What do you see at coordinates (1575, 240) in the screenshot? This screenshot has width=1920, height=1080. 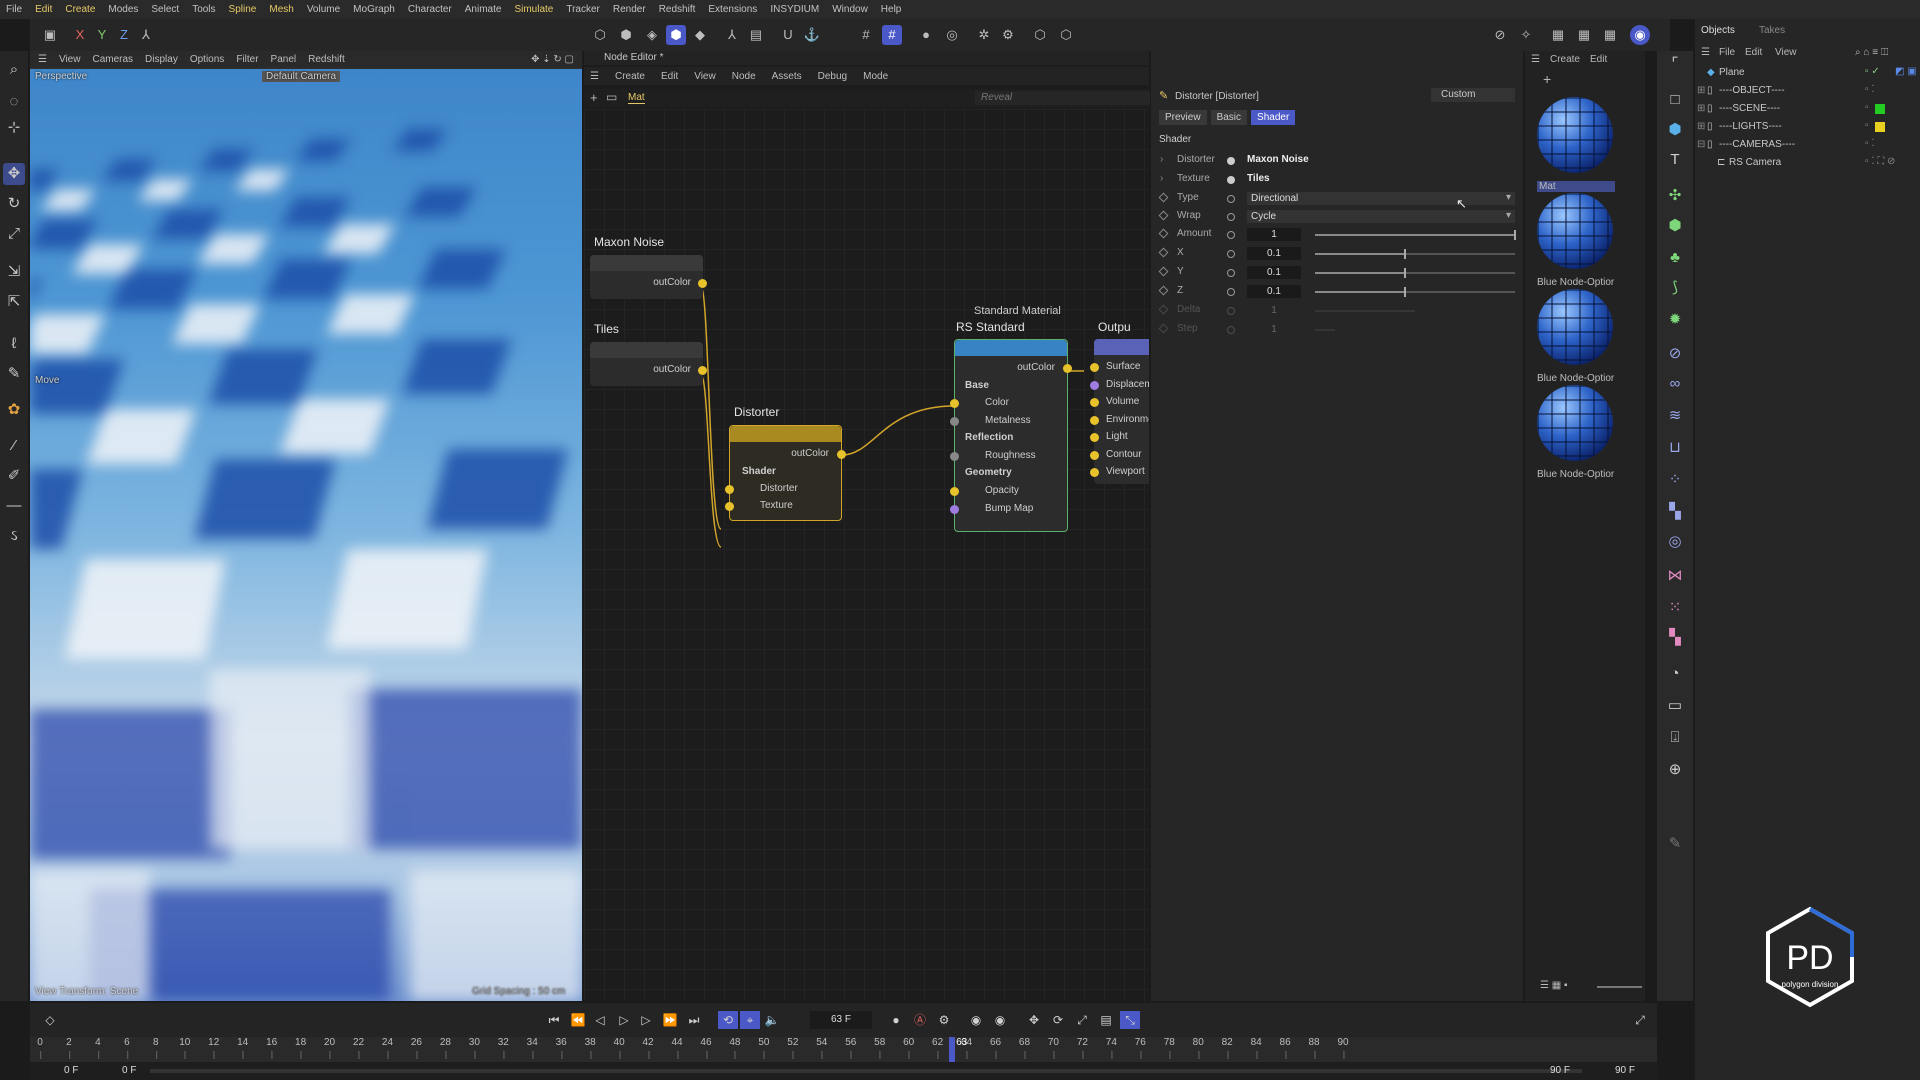 I see `material-item: Blue Node-Optior` at bounding box center [1575, 240].